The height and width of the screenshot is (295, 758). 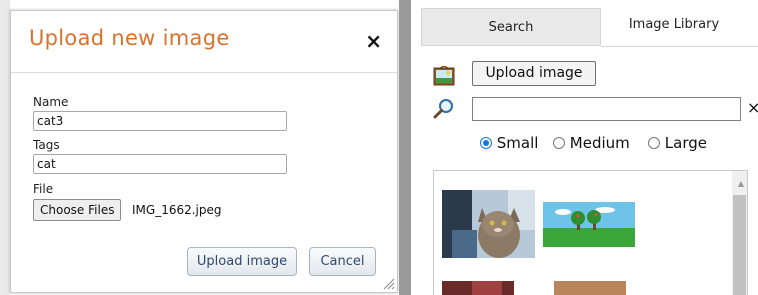 I want to click on choose-files-button: Choose Files, so click(x=77, y=210).